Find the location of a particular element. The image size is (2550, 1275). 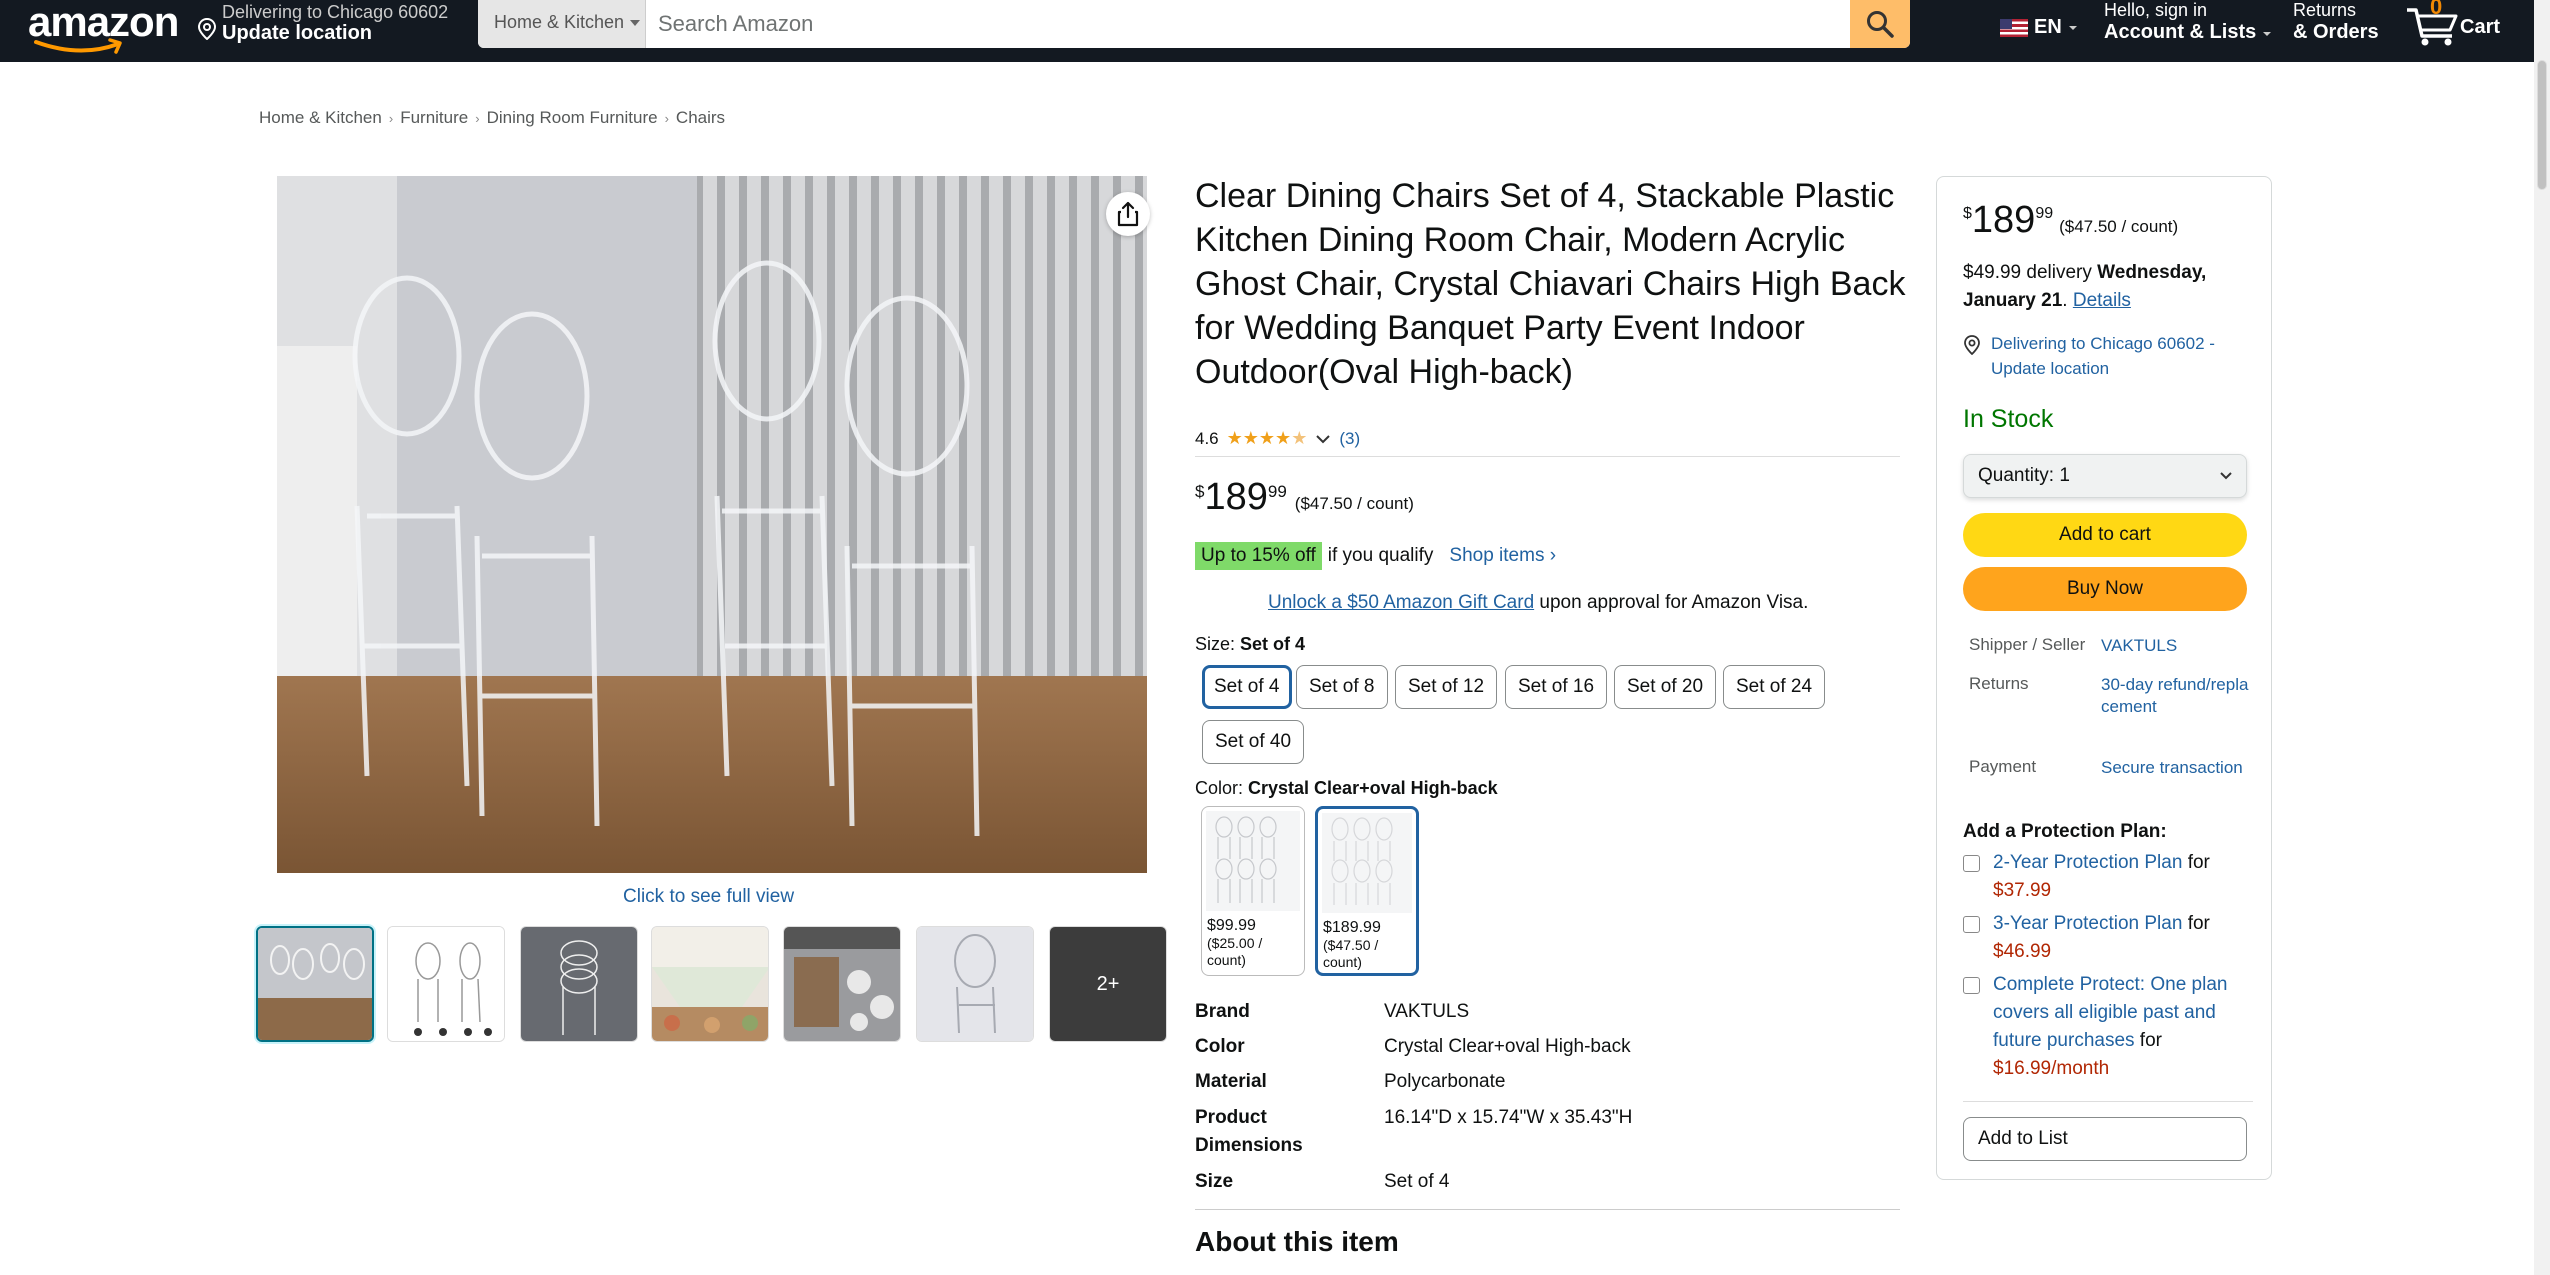

caret-down-icon is located at coordinates (635, 23).